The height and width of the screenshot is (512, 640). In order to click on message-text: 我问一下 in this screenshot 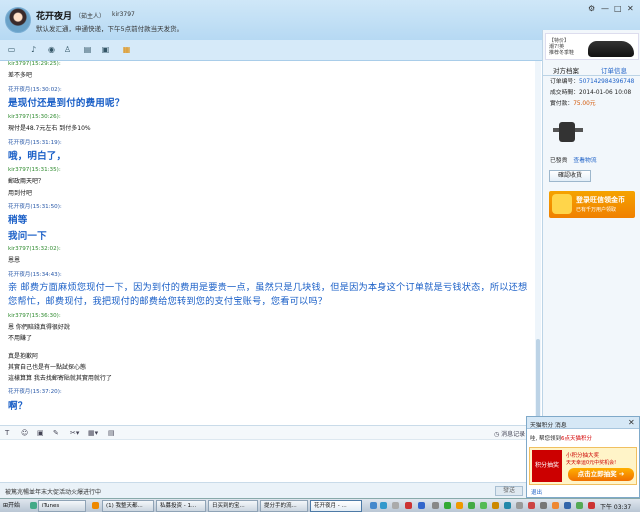, I will do `click(27, 236)`.